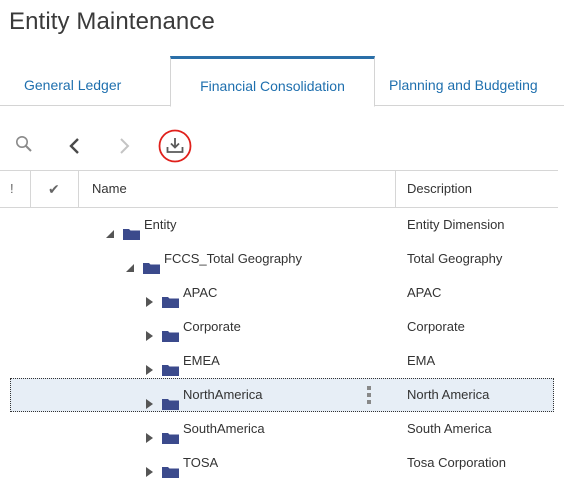  I want to click on description-cell: Tosa Corporation, so click(456, 462).